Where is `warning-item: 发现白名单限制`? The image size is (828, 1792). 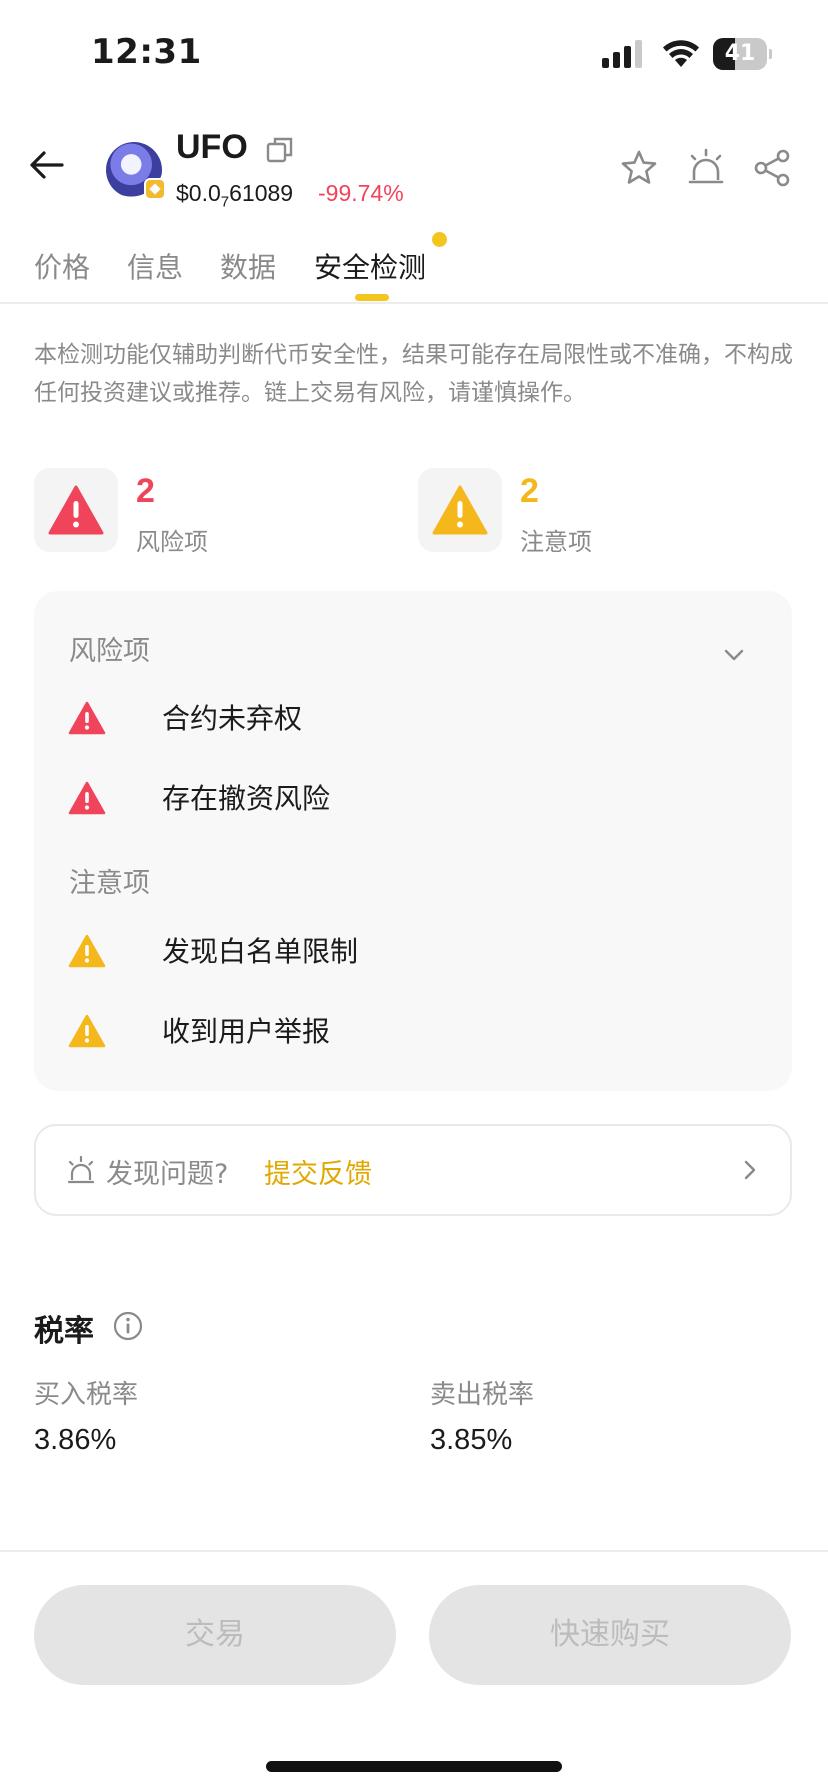
warning-item: 发现白名单限制 is located at coordinates (398, 951).